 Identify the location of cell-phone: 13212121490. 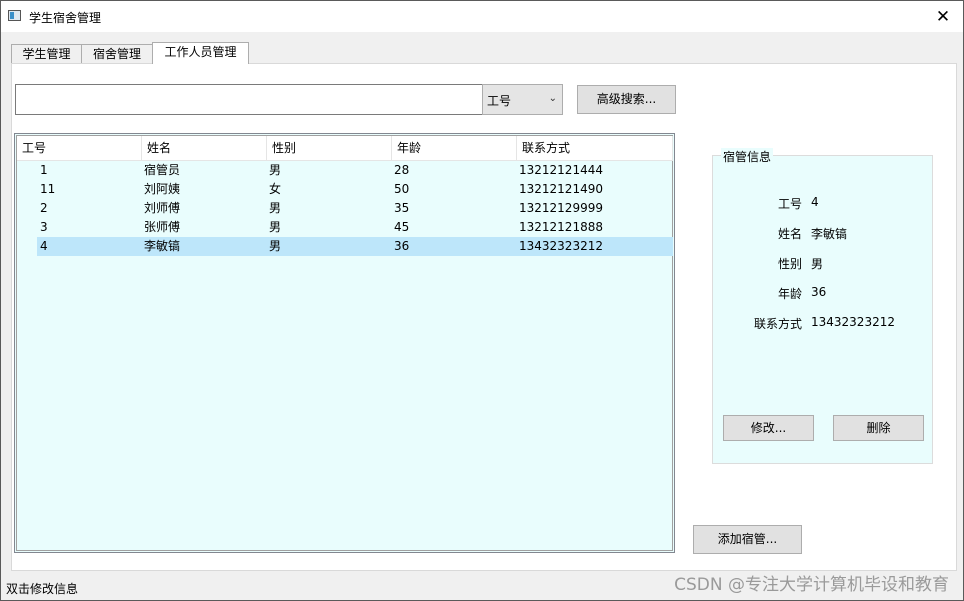
(561, 189).